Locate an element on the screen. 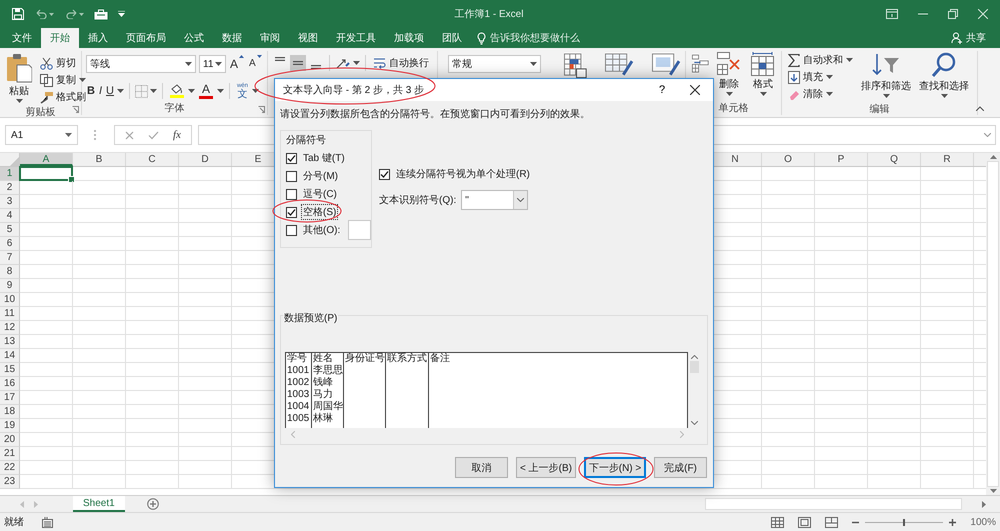 This screenshot has width=1000, height=531. copy-button: 复制 is located at coordinates (63, 80).